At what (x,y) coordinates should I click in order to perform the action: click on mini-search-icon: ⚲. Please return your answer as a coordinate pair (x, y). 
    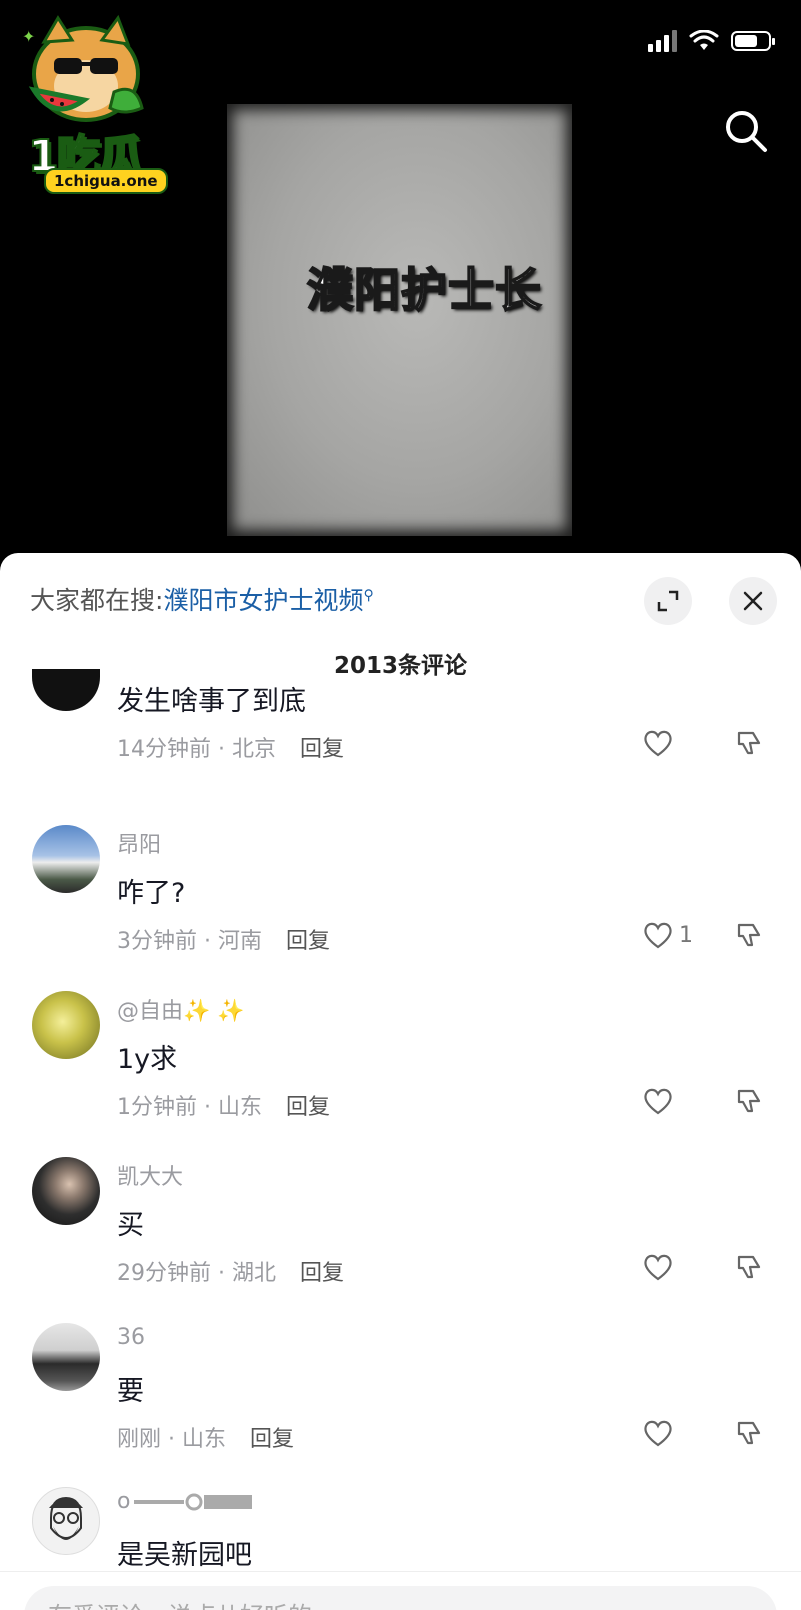
    Looking at the image, I should click on (368, 595).